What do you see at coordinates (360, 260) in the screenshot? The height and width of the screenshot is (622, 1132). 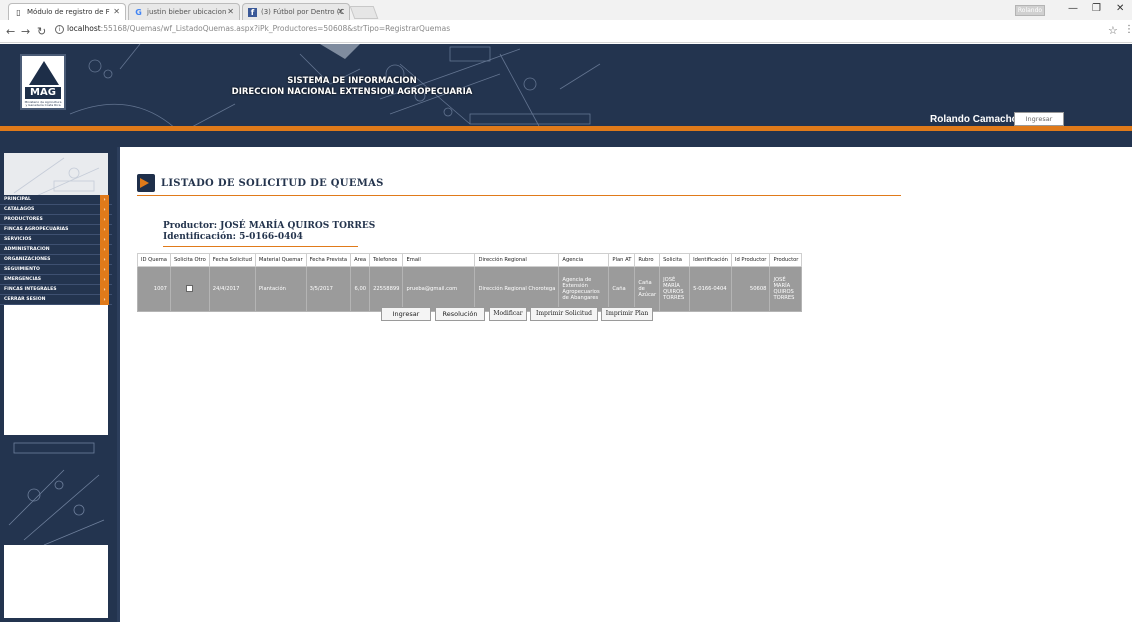 I see `col-header: Area` at bounding box center [360, 260].